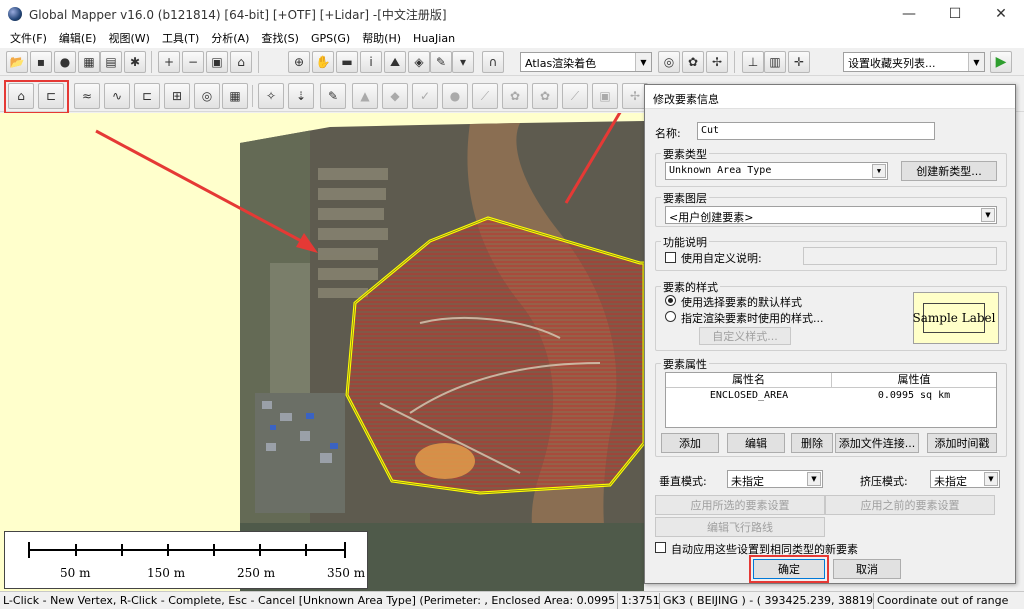 The height and width of the screenshot is (609, 1024). What do you see at coordinates (425, 96) in the screenshot?
I see `disabled-tool-3-icon: ✓` at bounding box center [425, 96].